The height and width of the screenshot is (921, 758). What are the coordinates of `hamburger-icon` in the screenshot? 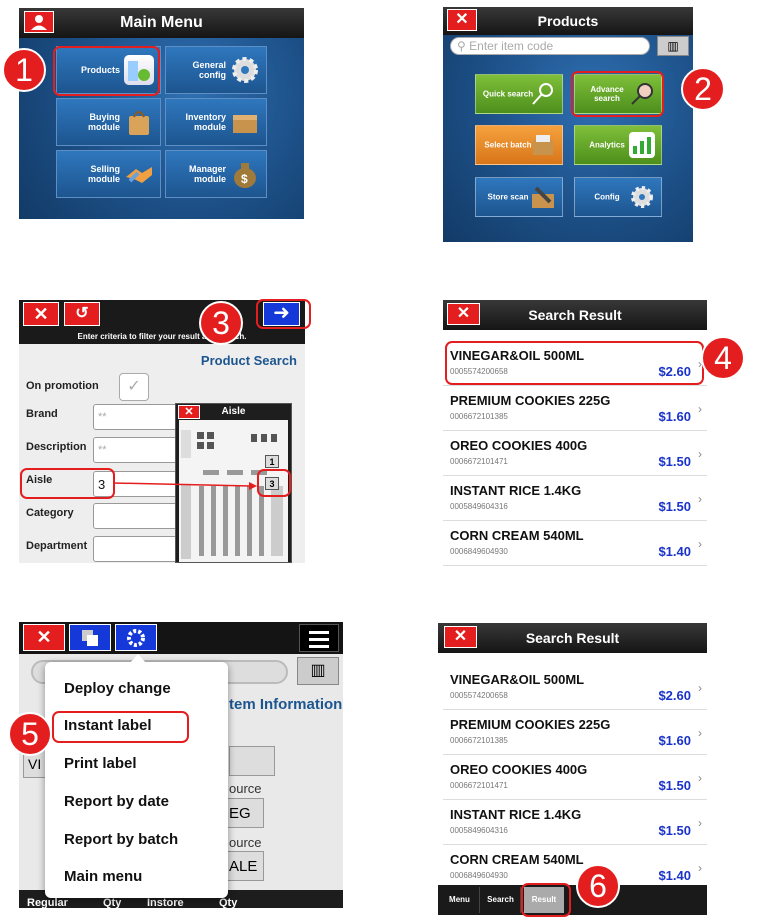 It's located at (319, 639).